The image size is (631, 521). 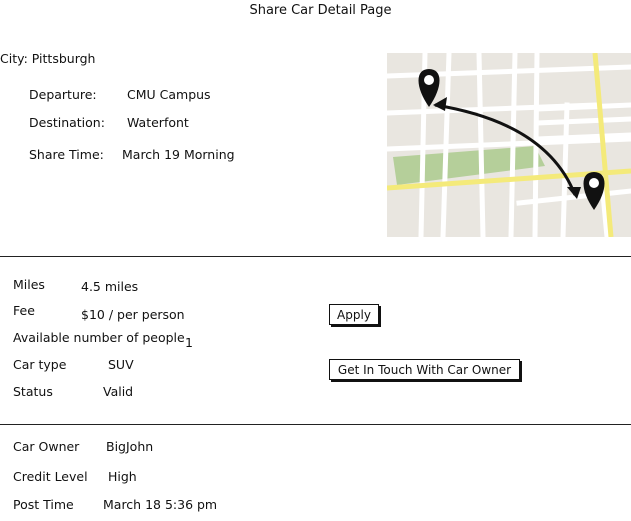 I want to click on city-row: City: Pittsburgh, so click(x=47, y=58).